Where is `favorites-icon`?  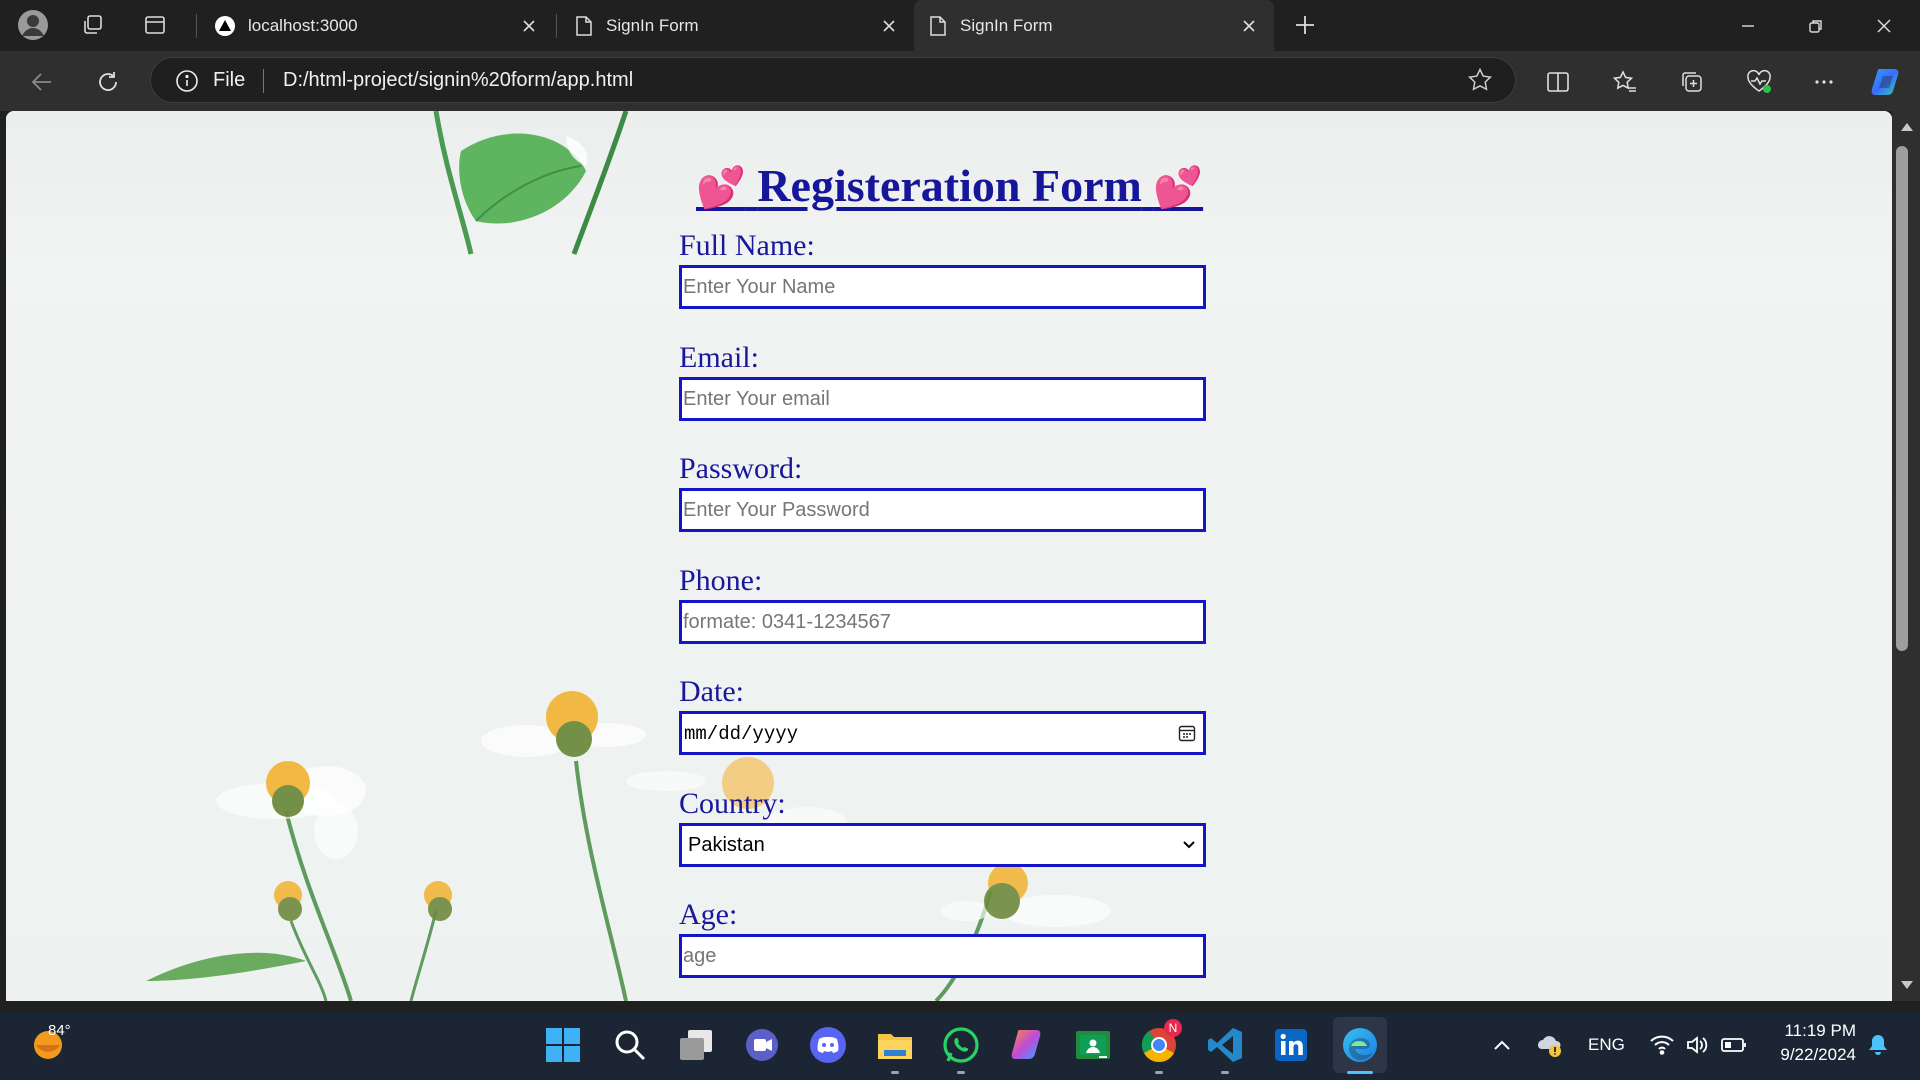
favorites-icon is located at coordinates (1625, 82).